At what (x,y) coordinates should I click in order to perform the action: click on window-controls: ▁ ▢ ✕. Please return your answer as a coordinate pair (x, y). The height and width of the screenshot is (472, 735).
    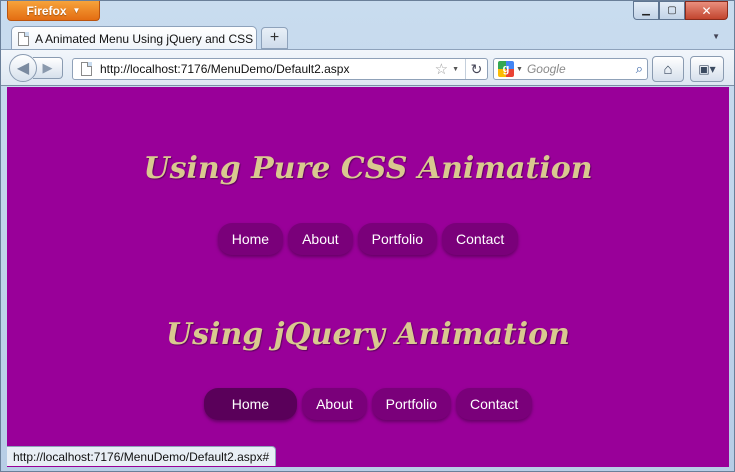
    Looking at the image, I should click on (680, 10).